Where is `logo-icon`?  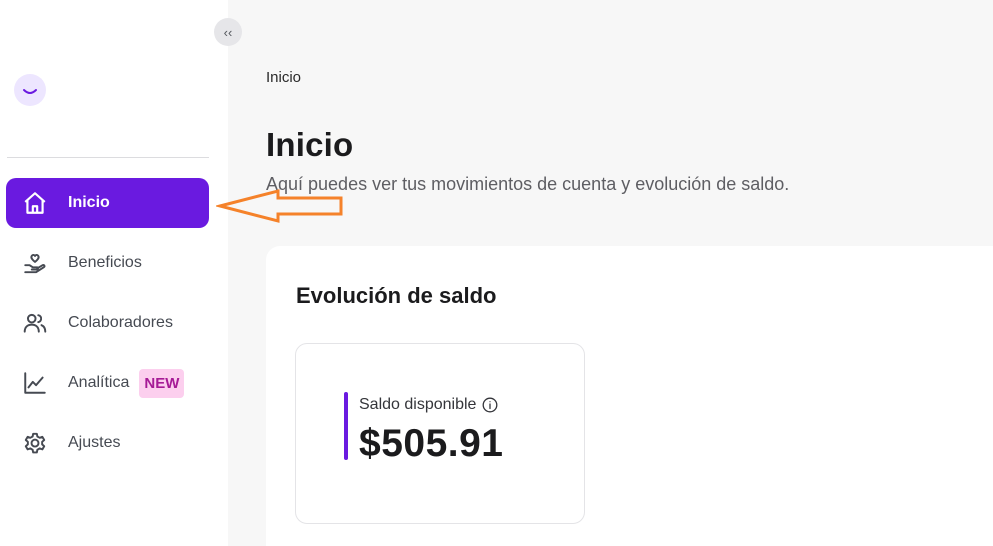 logo-icon is located at coordinates (30, 90).